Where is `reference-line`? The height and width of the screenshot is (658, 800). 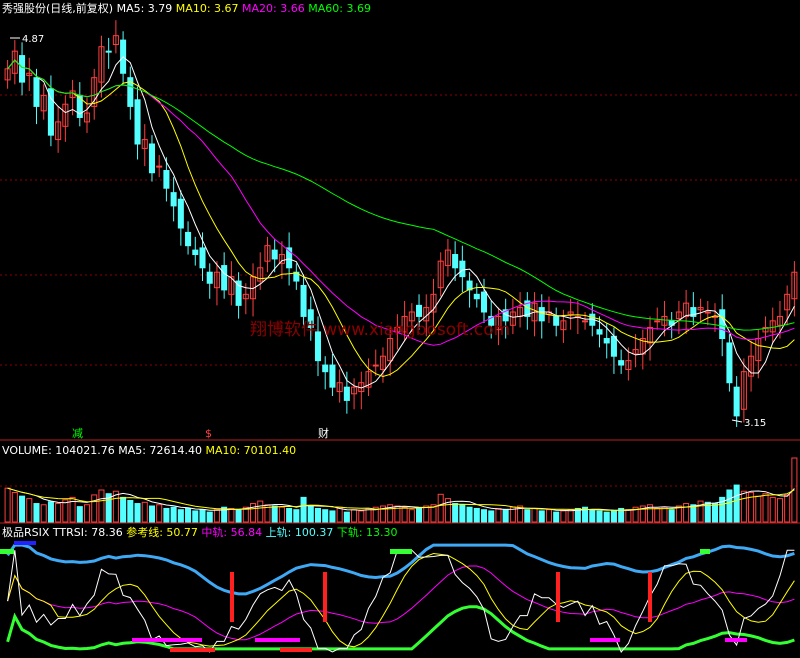 reference-line is located at coordinates (401, 600).